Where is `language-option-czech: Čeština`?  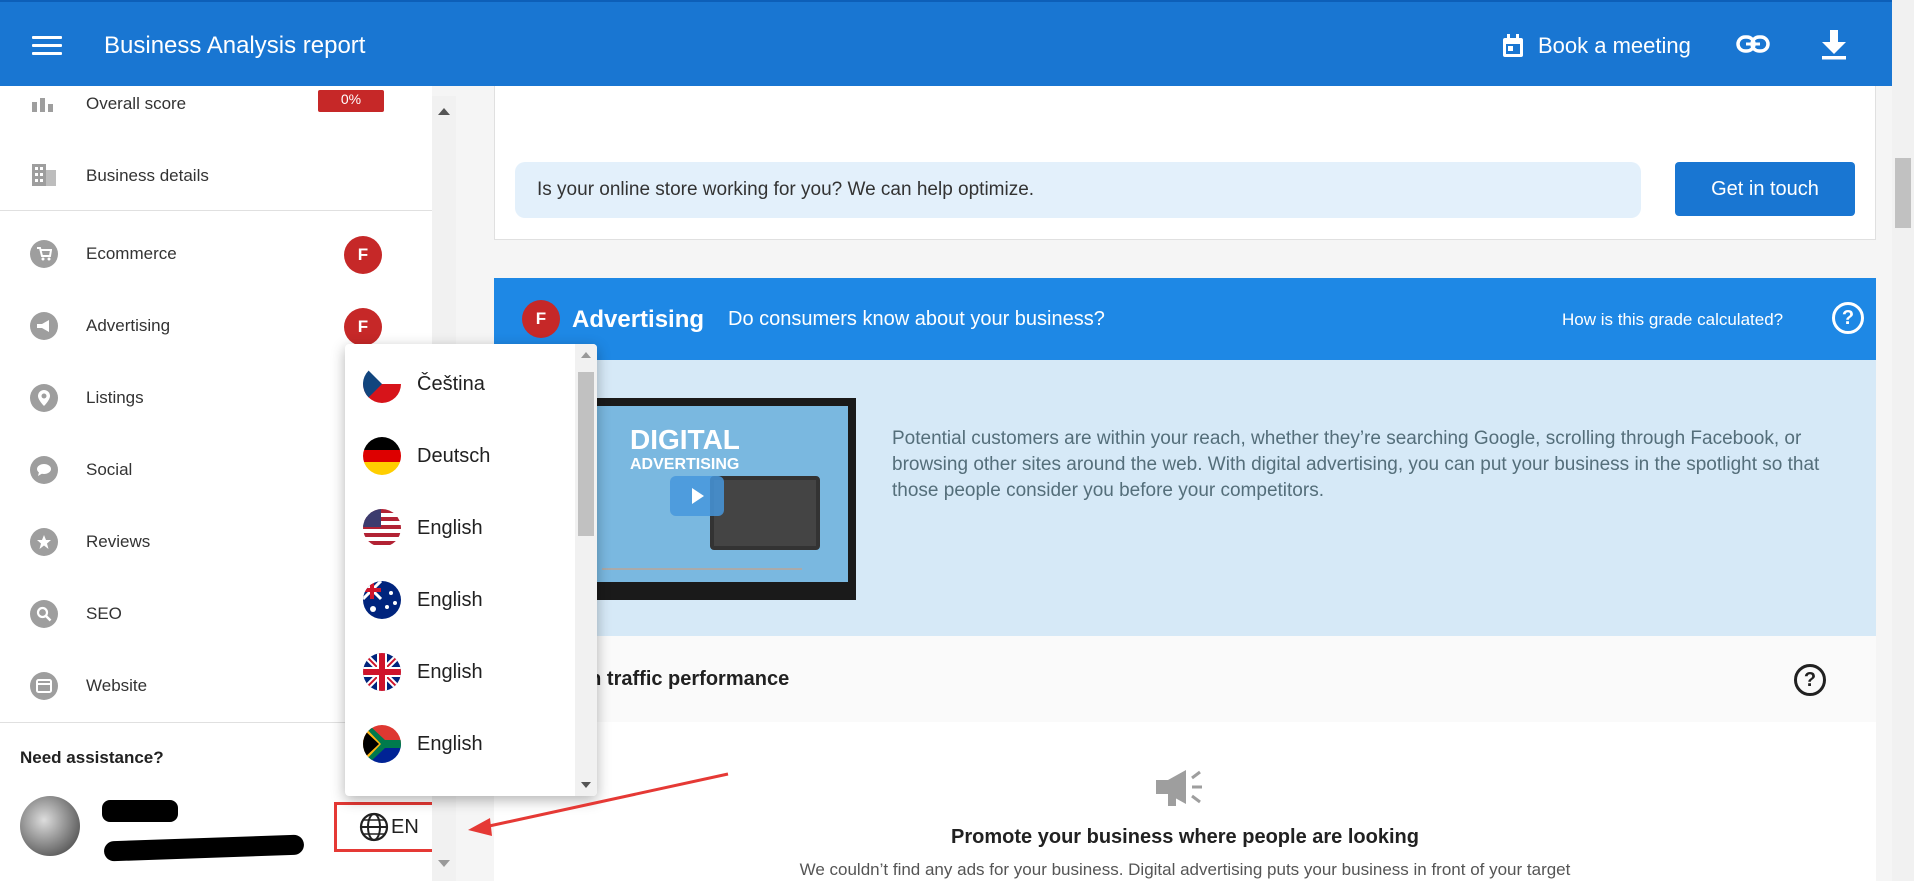 language-option-czech: Čeština is located at coordinates (459, 384).